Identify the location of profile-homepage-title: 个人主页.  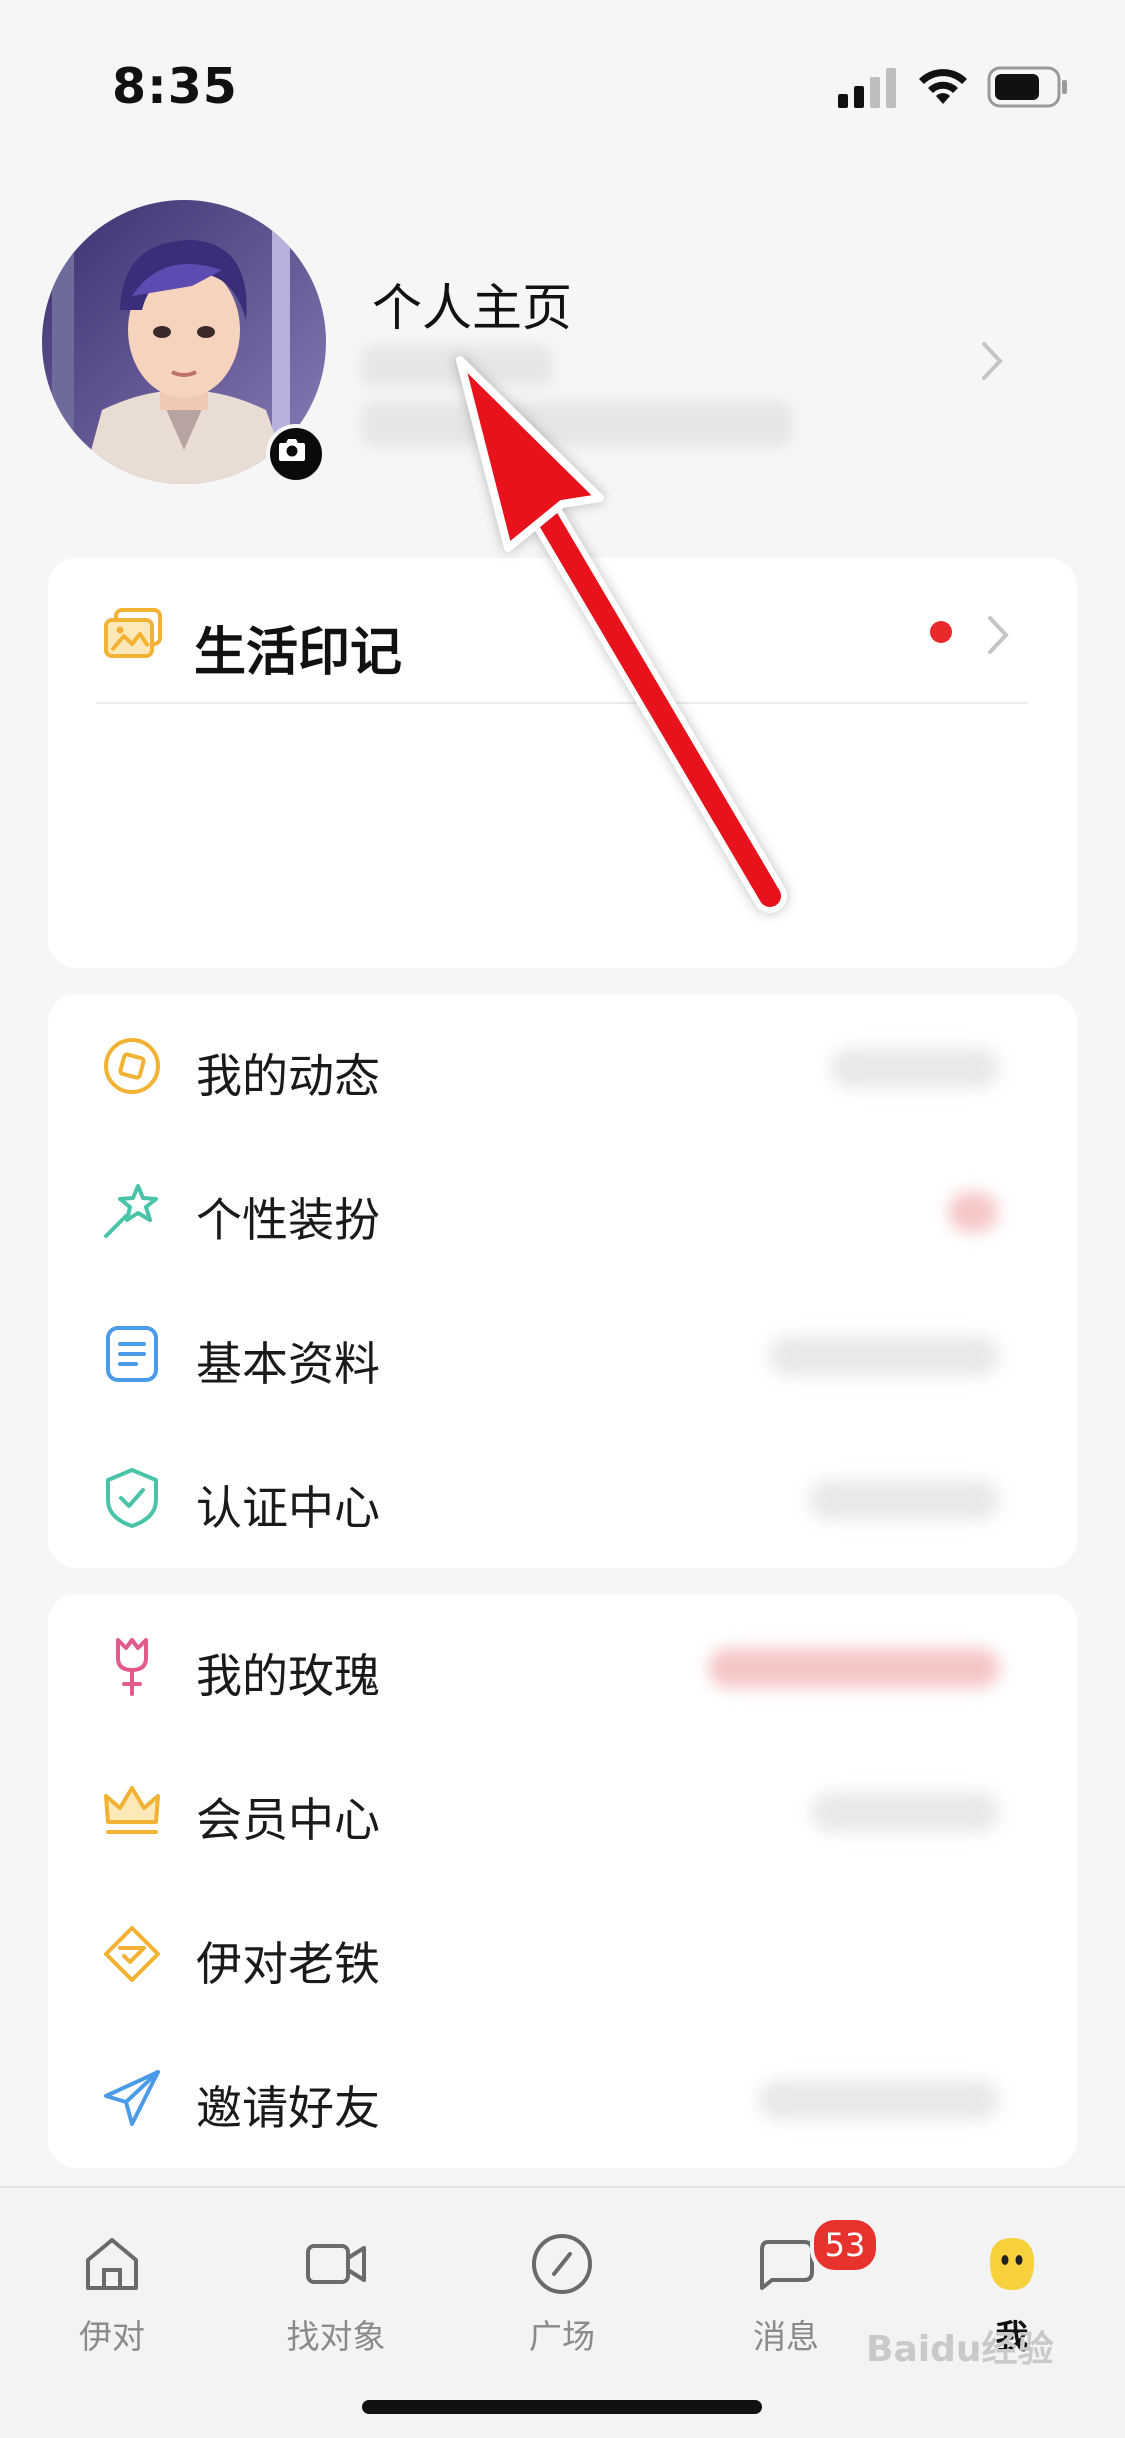
(472, 304).